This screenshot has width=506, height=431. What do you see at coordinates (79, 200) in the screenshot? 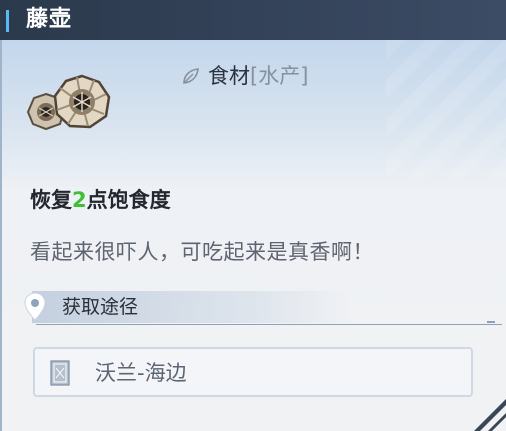
I see `effect-value: 2` at bounding box center [79, 200].